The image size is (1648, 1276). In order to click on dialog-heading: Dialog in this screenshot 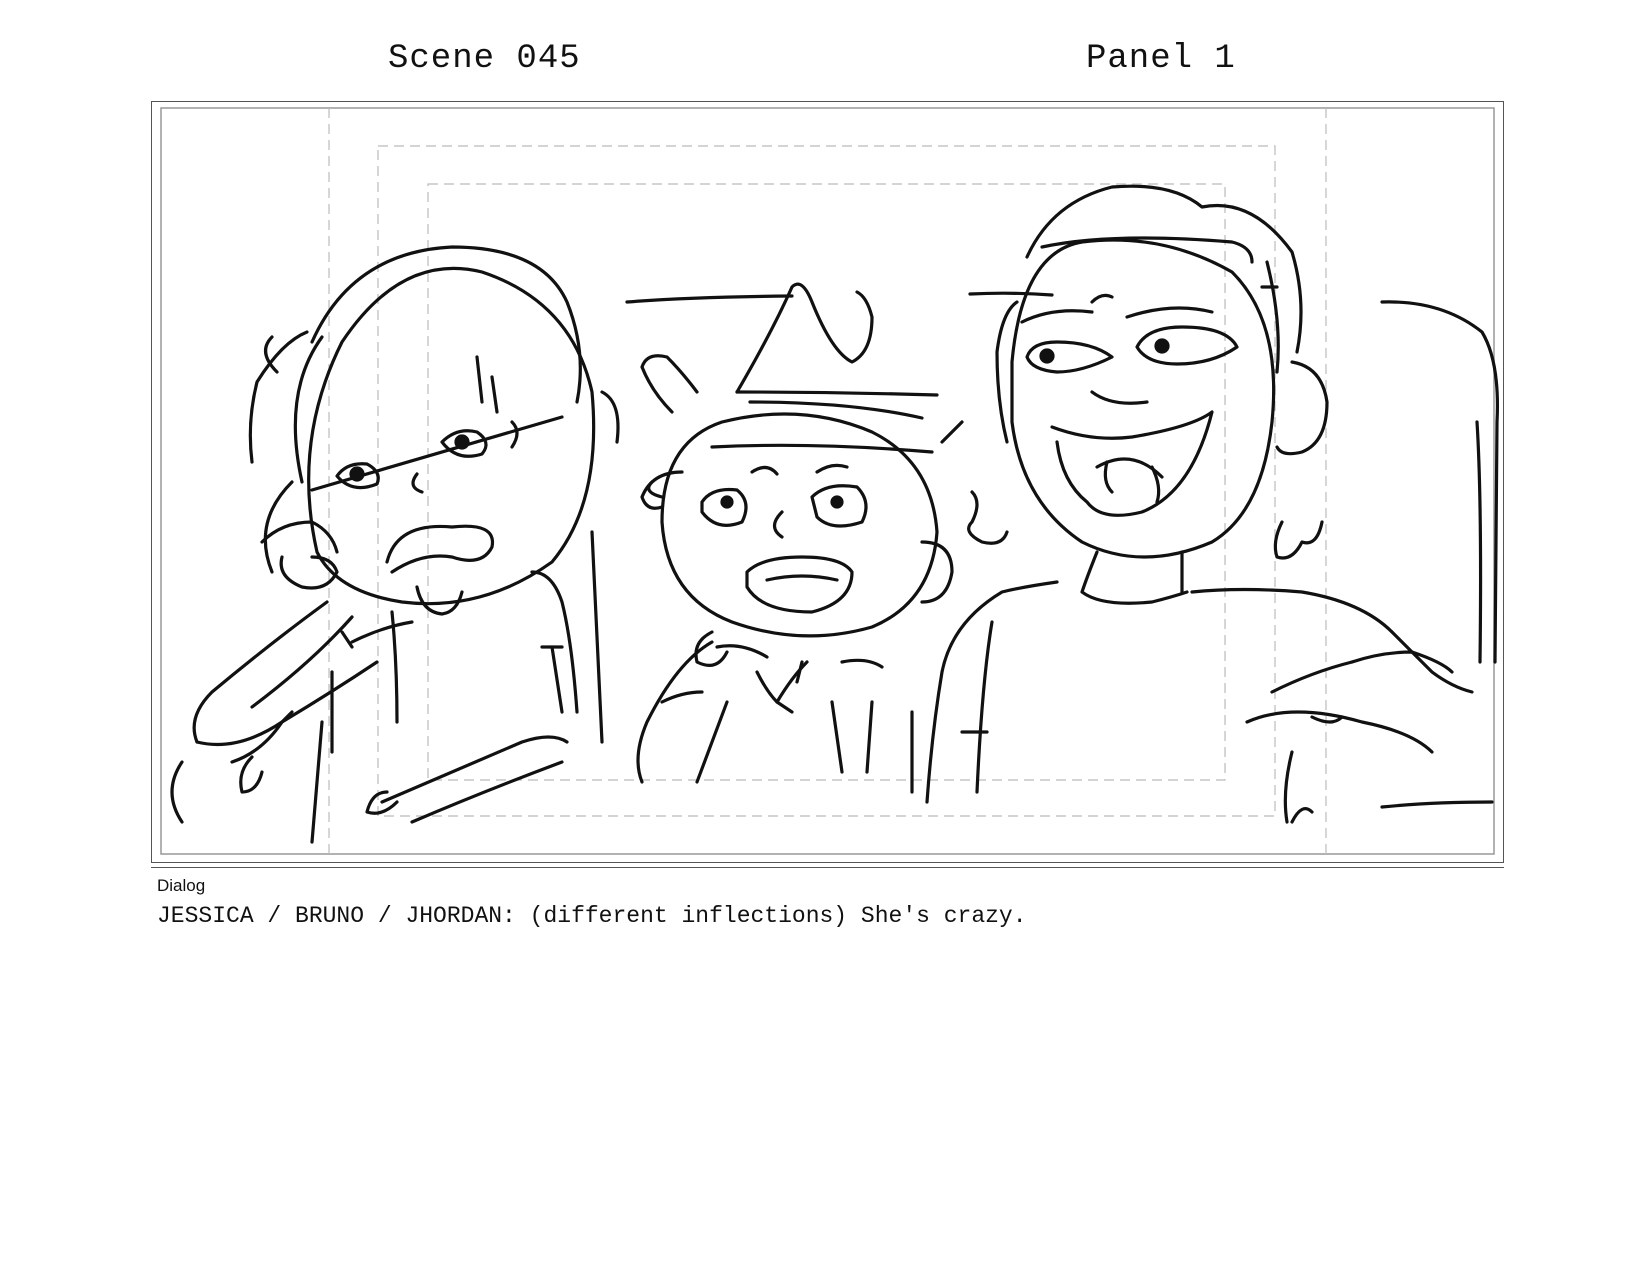, I will do `click(181, 885)`.